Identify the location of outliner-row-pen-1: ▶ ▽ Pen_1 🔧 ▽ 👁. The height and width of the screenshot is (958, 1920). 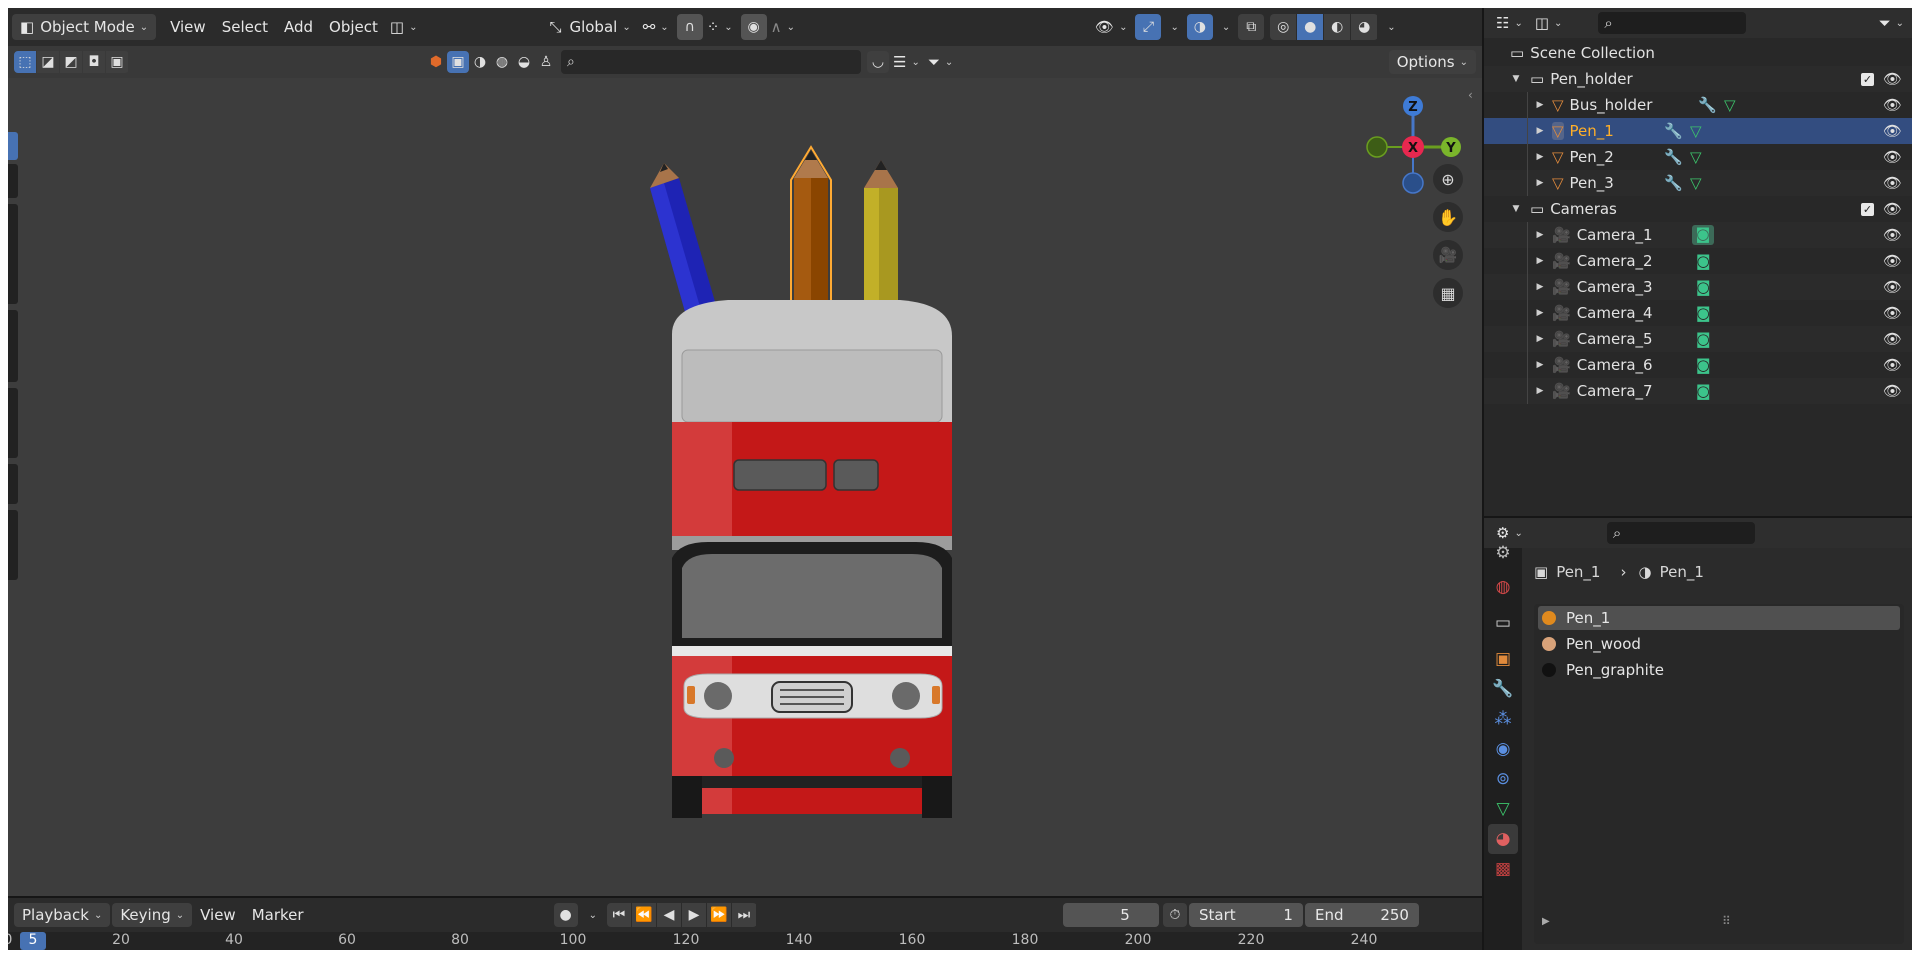
(1698, 131).